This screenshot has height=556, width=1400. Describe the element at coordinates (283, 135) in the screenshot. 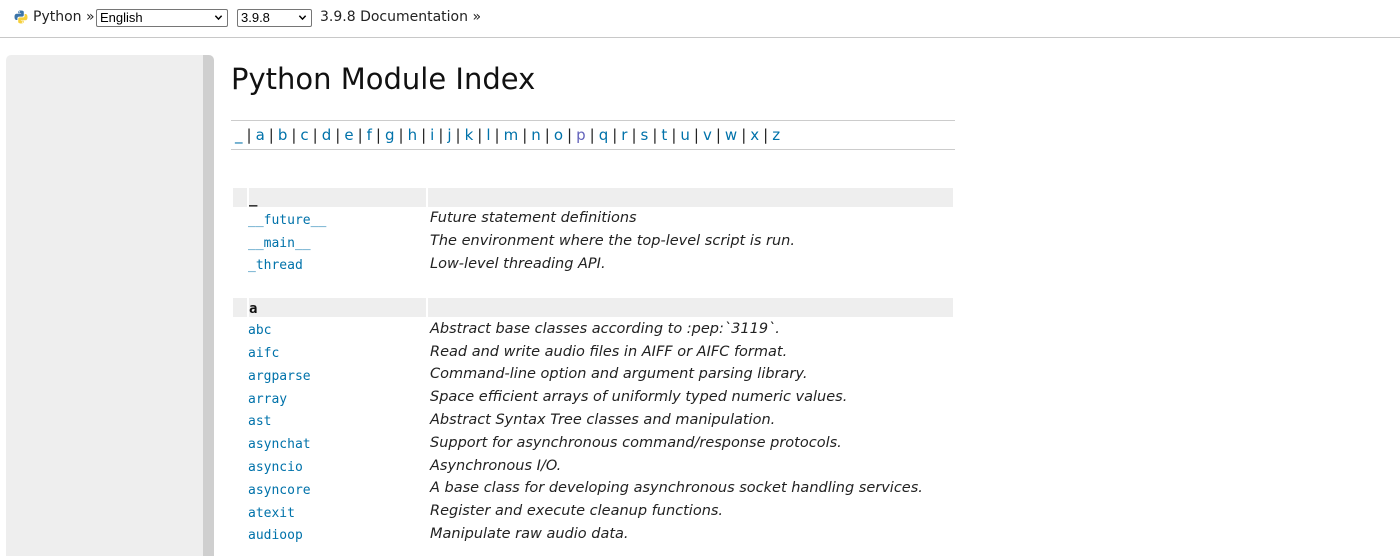

I see `letter-link-b: b` at that location.